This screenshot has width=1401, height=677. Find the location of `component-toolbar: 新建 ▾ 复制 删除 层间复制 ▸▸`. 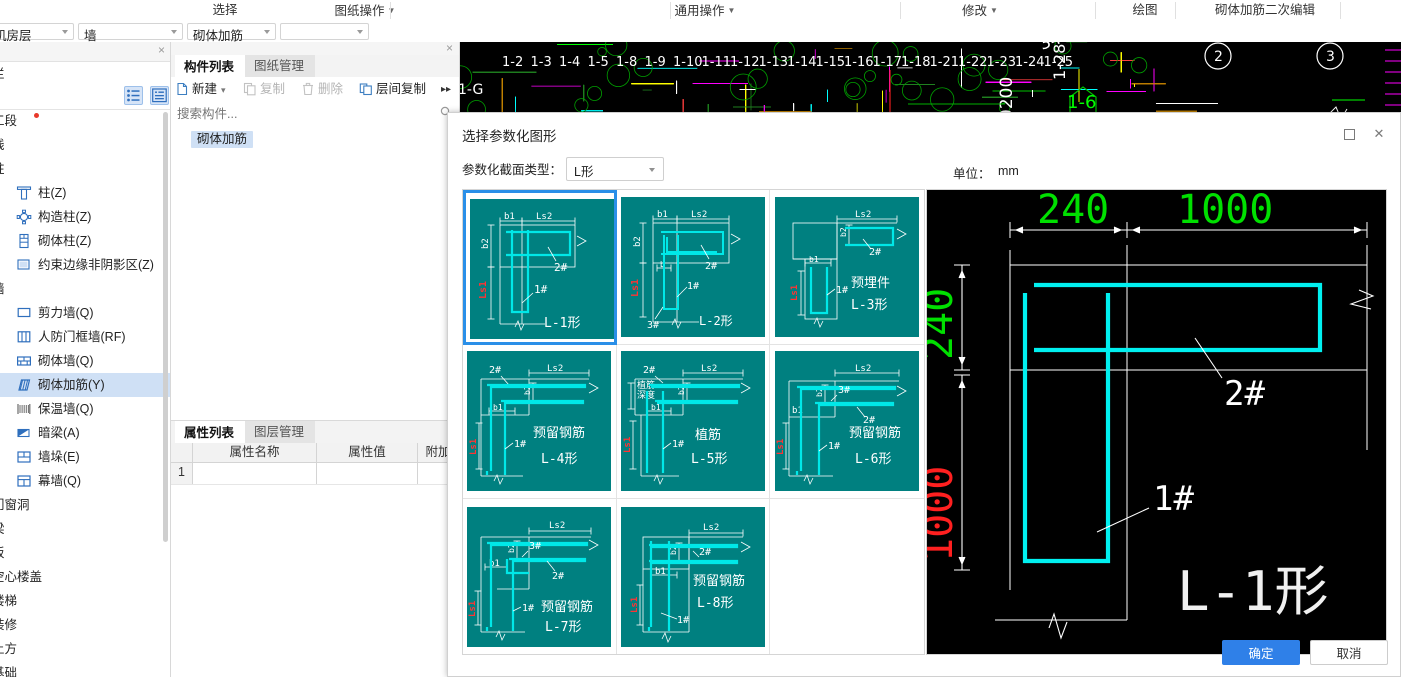

component-toolbar: 新建 ▾ 复制 删除 层间复制 ▸▸ is located at coordinates (315, 90).